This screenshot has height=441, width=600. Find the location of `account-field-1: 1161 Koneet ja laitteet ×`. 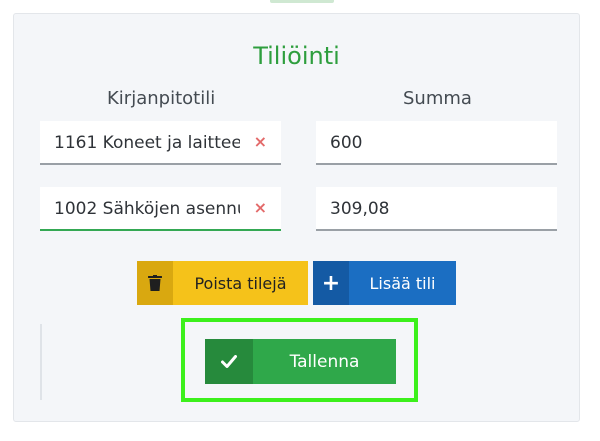

account-field-1: 1161 Koneet ja laitteet × is located at coordinates (160, 143).